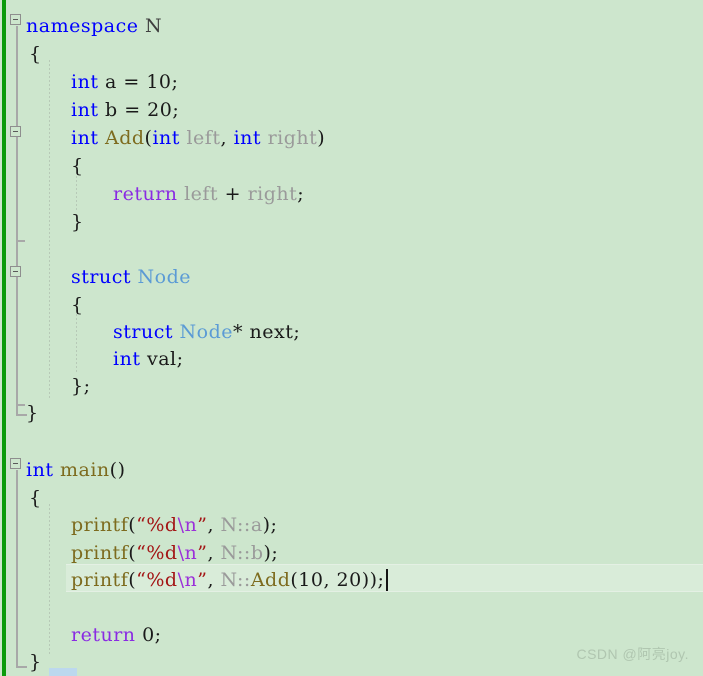 The height and width of the screenshot is (676, 703). I want to click on code-line: namespace N, so click(351, 26).